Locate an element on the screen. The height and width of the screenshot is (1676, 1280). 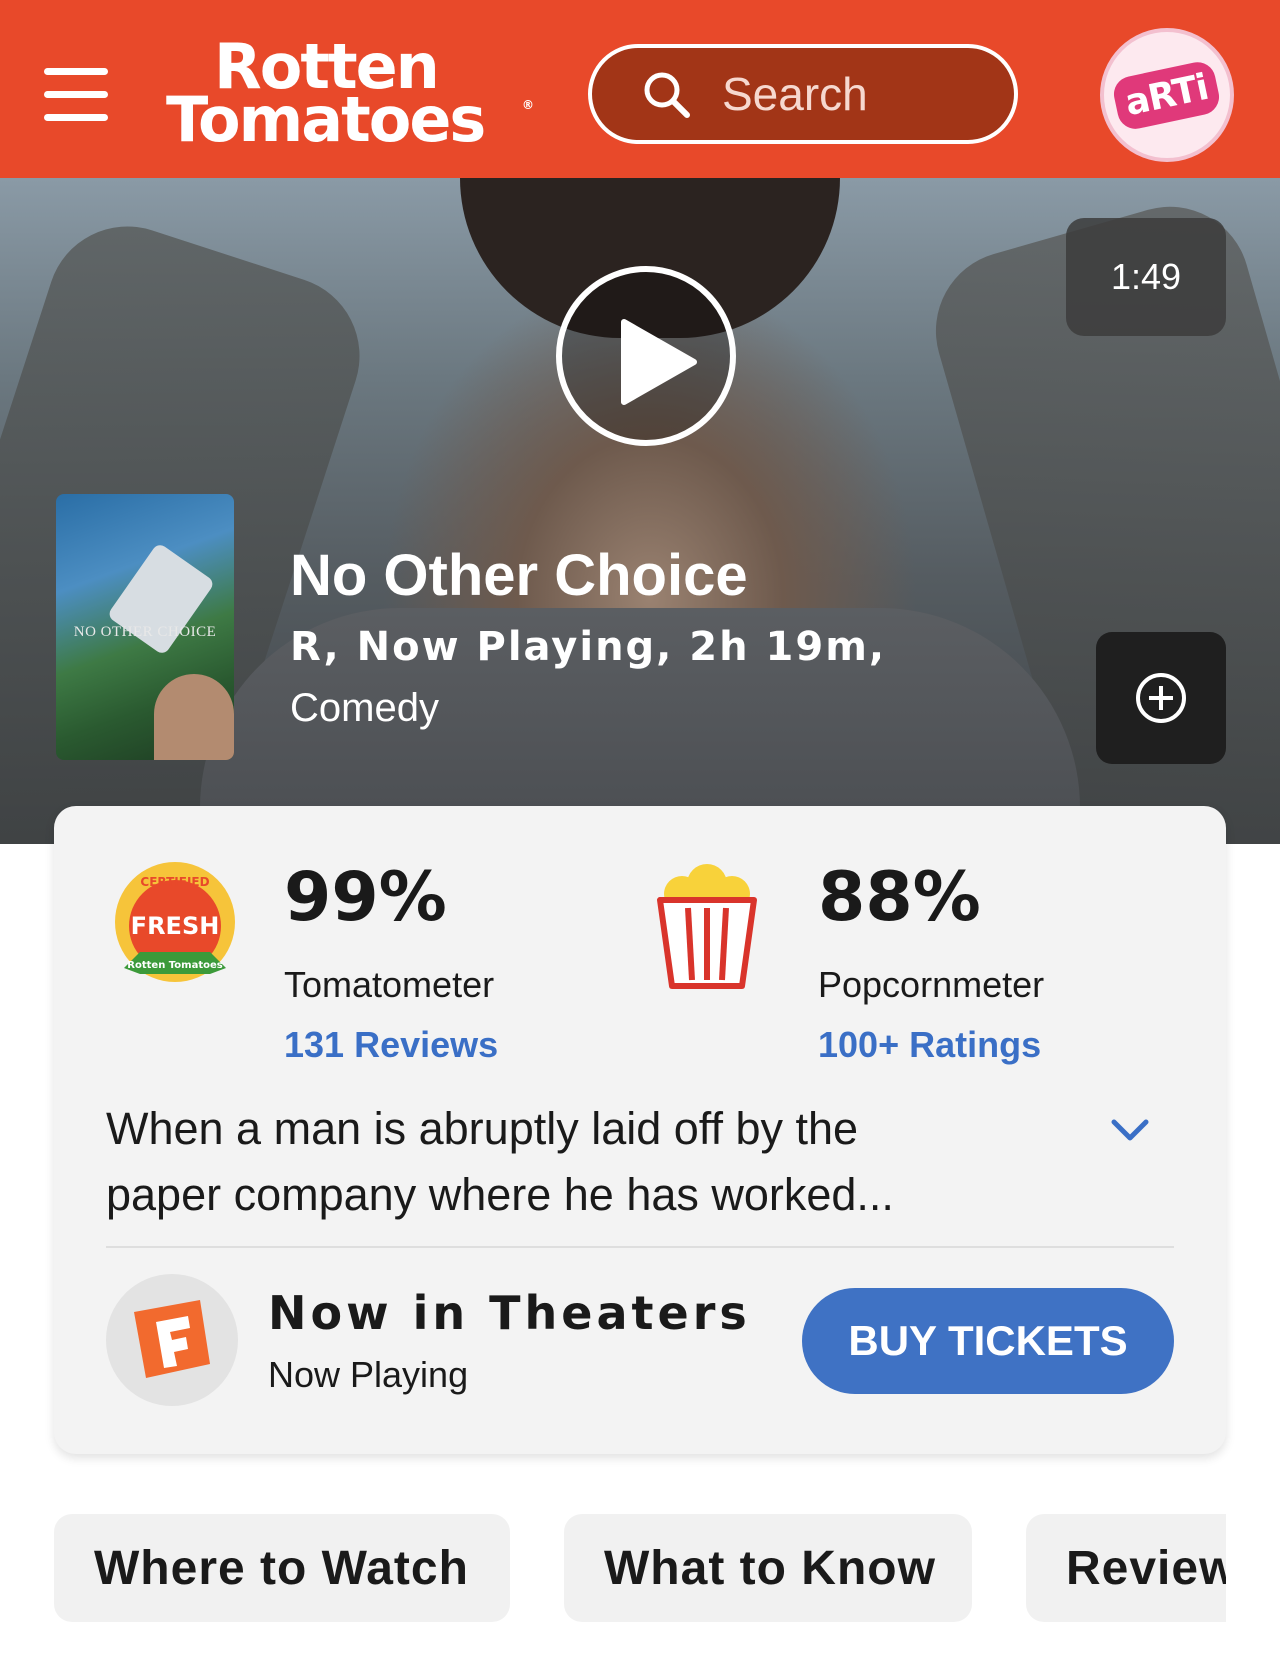
tab-what-to-know: What to Know is located at coordinates (768, 1568).